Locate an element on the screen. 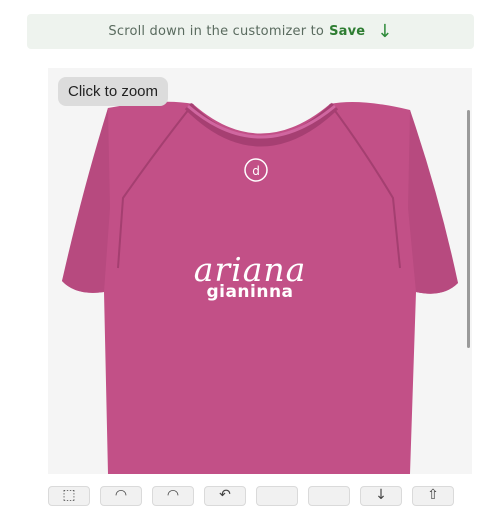 This screenshot has height=506, width=500. save-link: Save is located at coordinates (347, 31).